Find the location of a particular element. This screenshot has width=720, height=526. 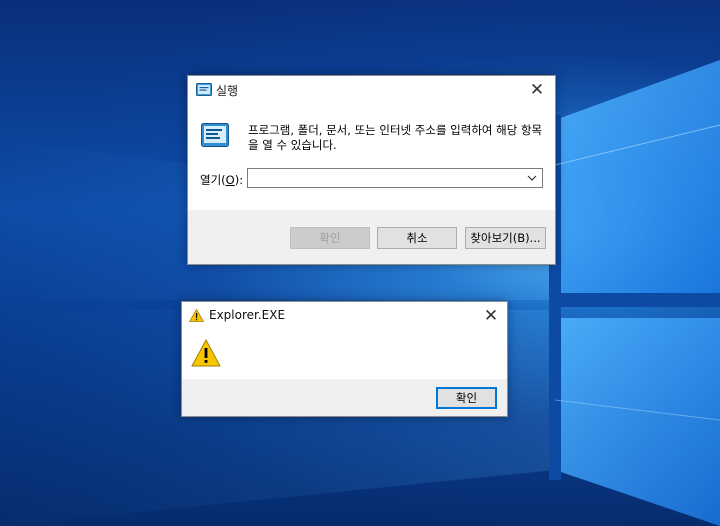

chevron-down-icon is located at coordinates (532, 178).